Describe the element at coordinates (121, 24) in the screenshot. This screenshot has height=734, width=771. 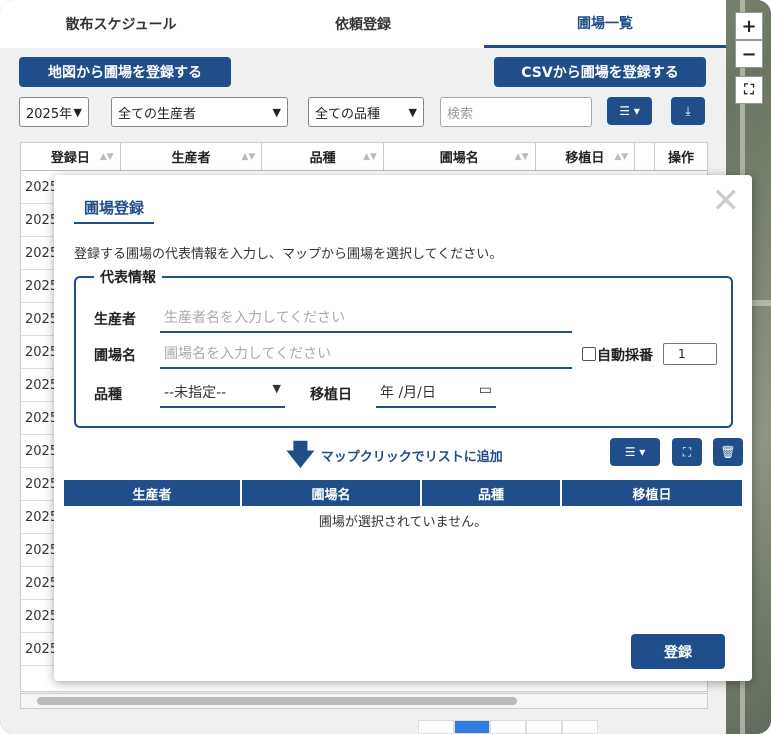
I see `tab-spray-schedule: 散布スケジュール` at that location.